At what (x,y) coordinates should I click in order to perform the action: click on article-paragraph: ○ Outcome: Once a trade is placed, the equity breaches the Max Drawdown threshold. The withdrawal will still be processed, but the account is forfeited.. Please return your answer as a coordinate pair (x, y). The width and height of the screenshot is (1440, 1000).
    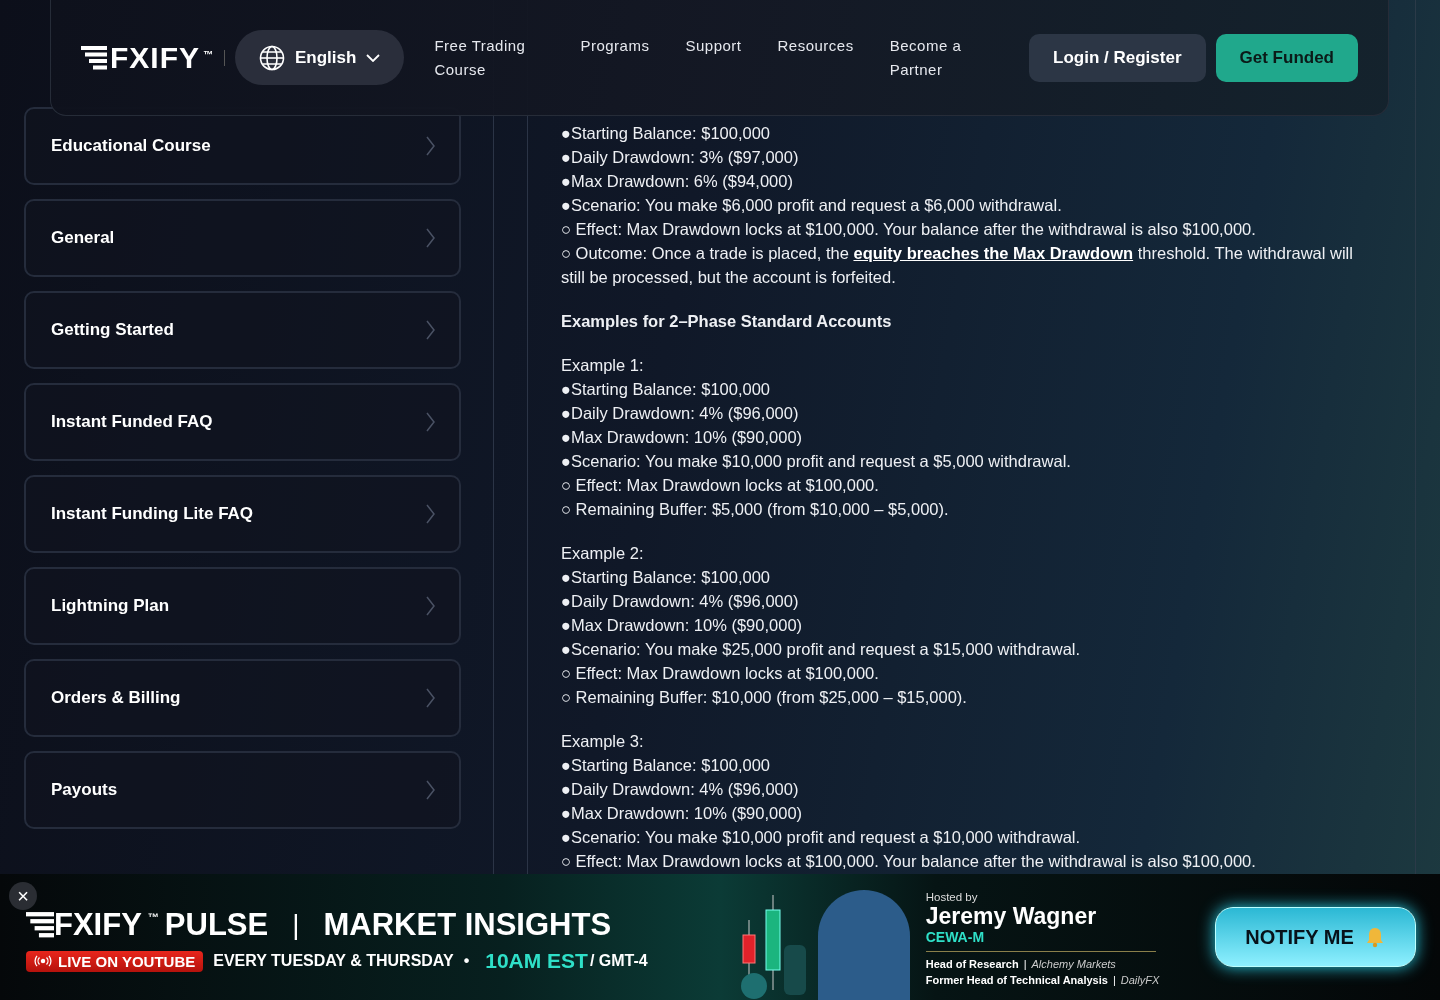
    Looking at the image, I should click on (957, 265).